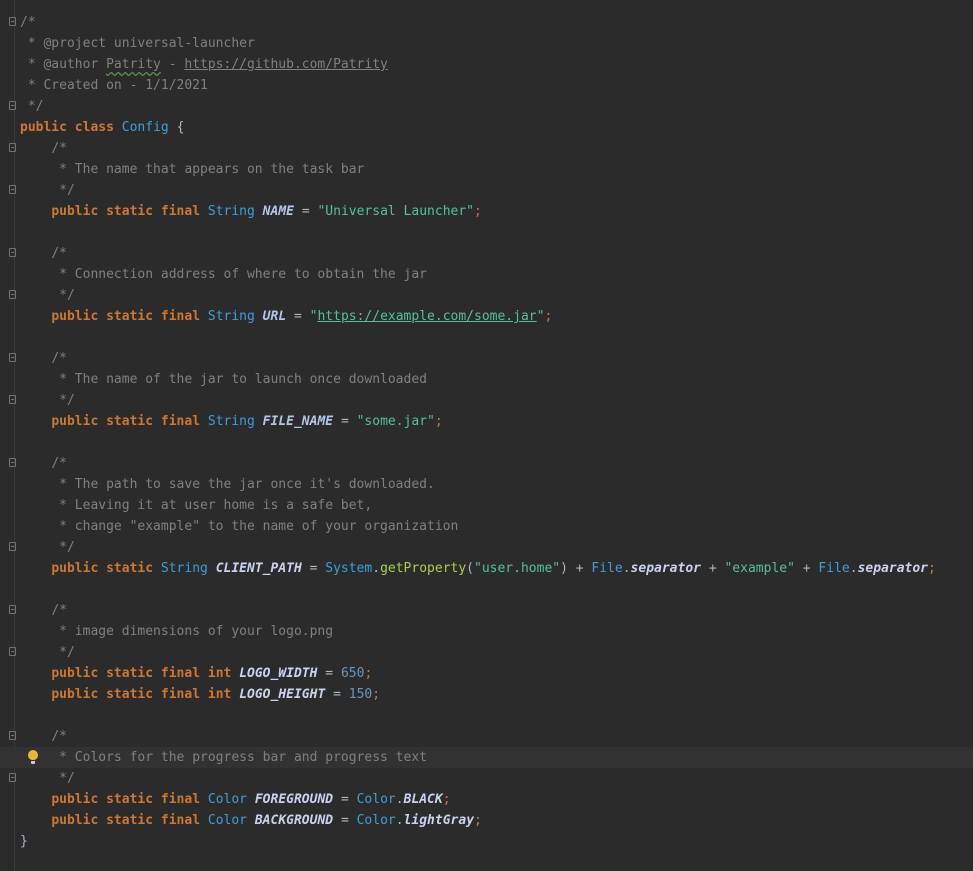 This screenshot has height=871, width=973. I want to click on gutter-border, so click(14, 435).